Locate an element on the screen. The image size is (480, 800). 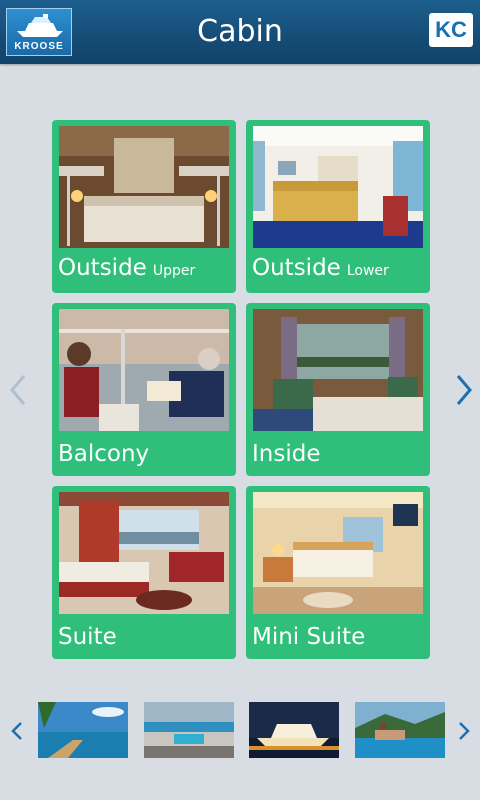
app-header: KROOSE Cabin KC is located at coordinates (240, 32).